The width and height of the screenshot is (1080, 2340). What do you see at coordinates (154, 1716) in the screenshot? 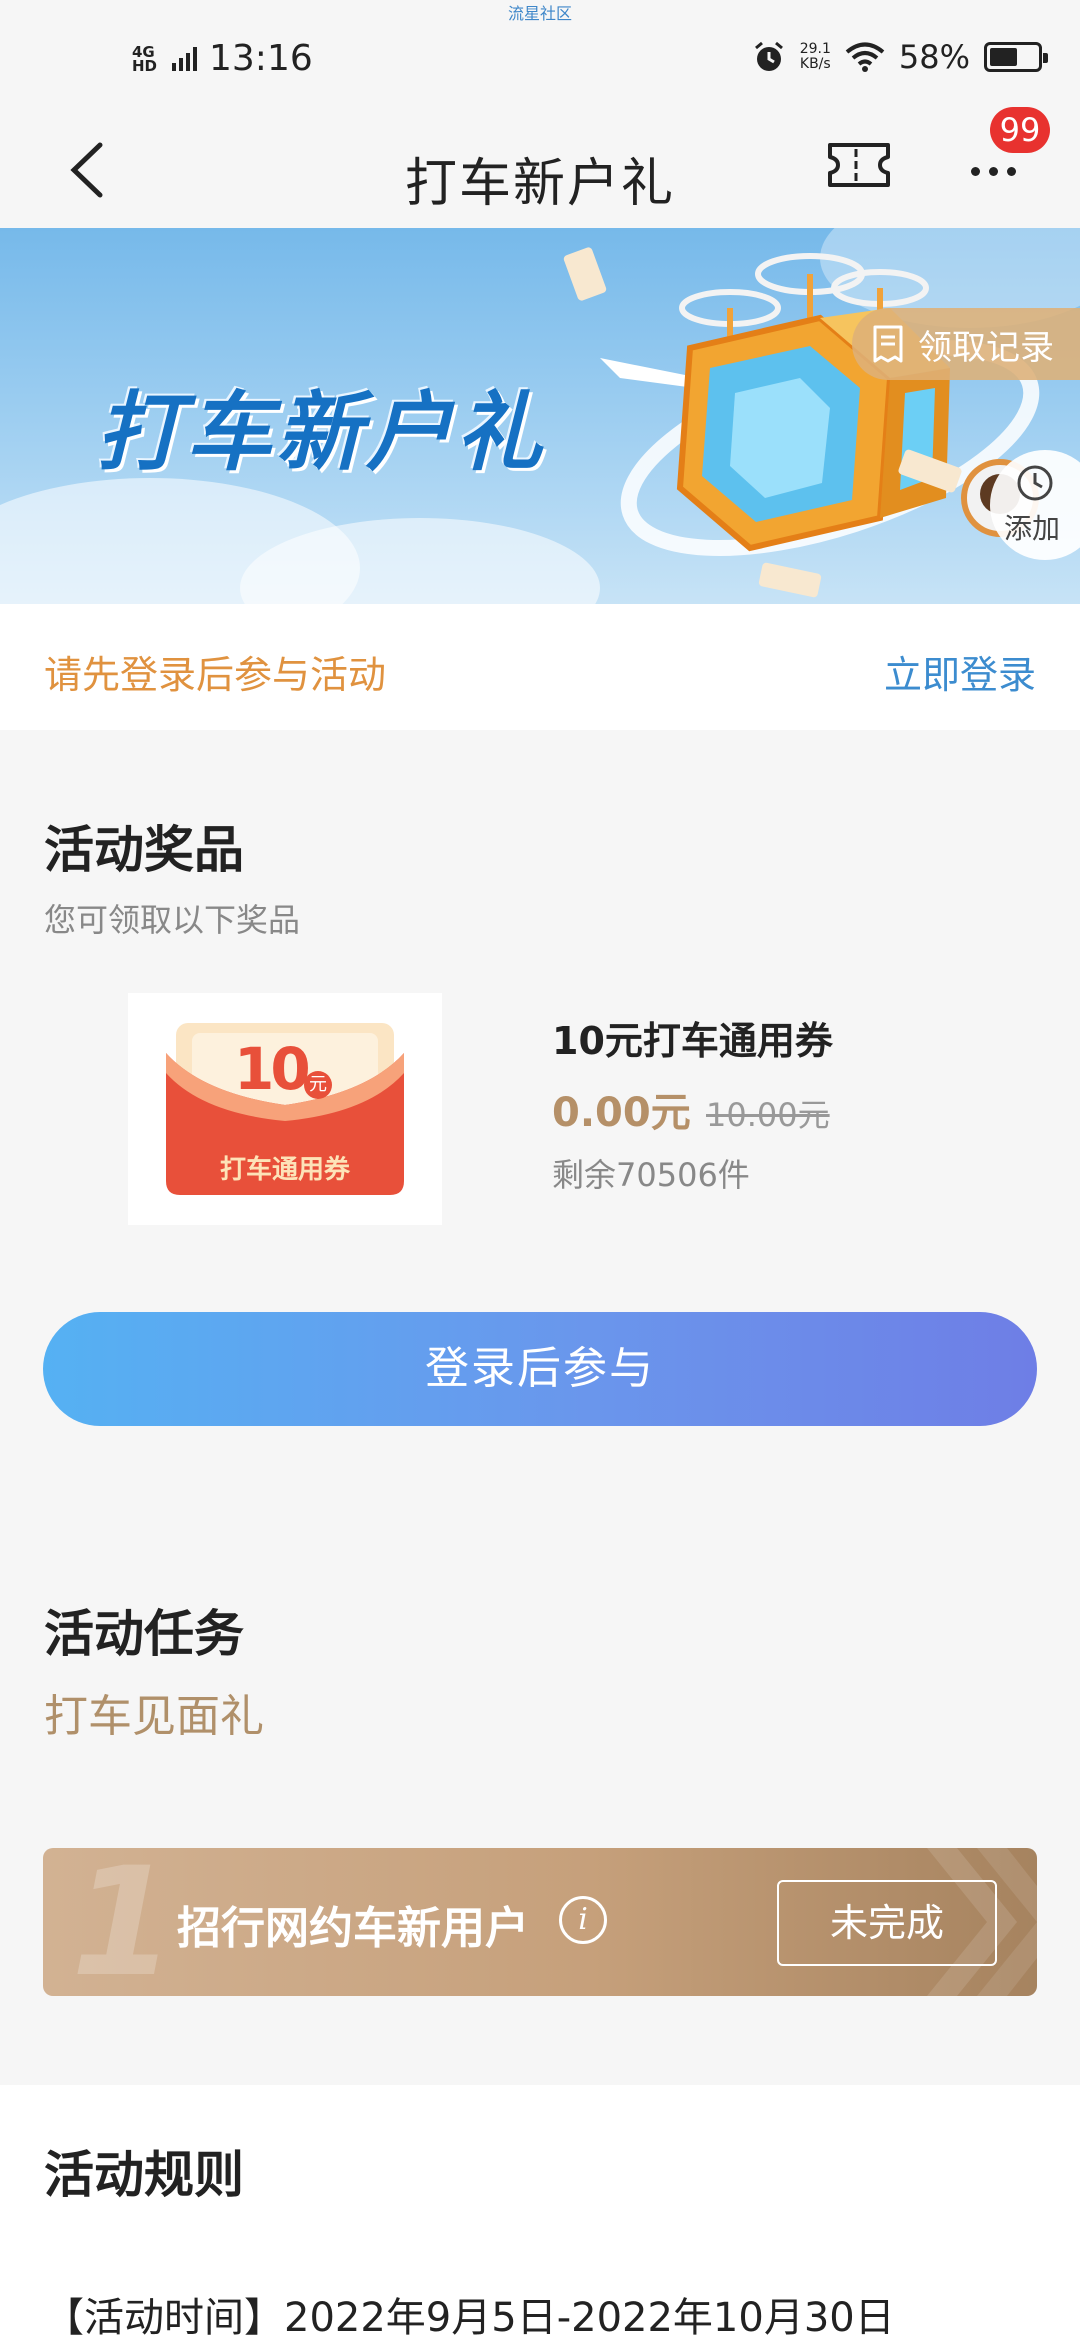
I see `task-group-label: 打车见面礼` at bounding box center [154, 1716].